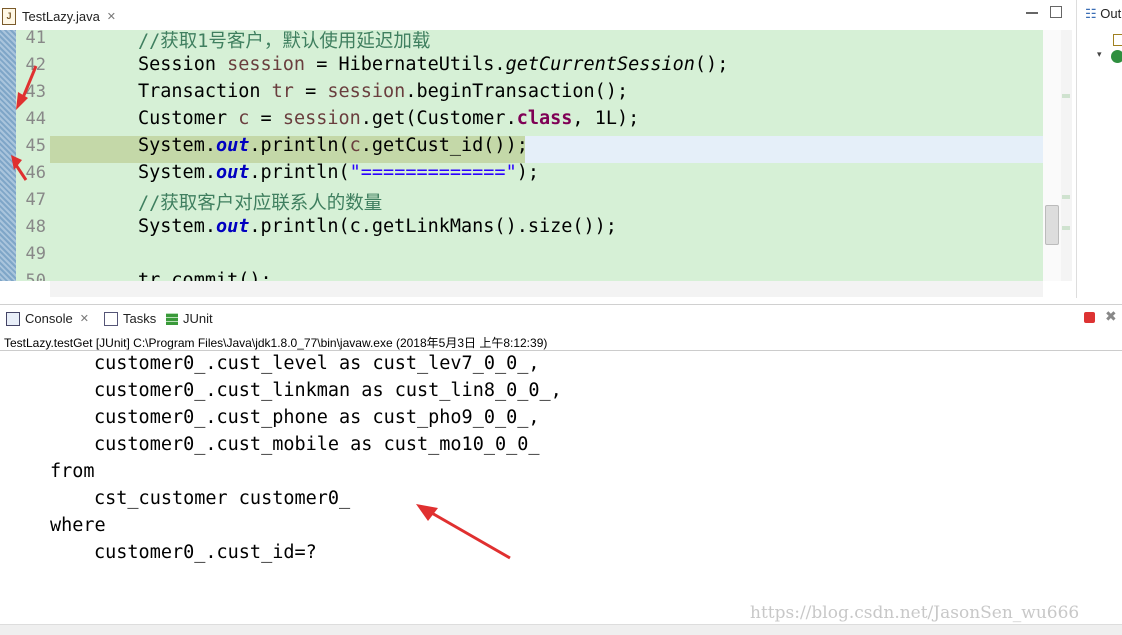 The width and height of the screenshot is (1122, 635). I want to click on annotation-gutter, so click(8, 155).